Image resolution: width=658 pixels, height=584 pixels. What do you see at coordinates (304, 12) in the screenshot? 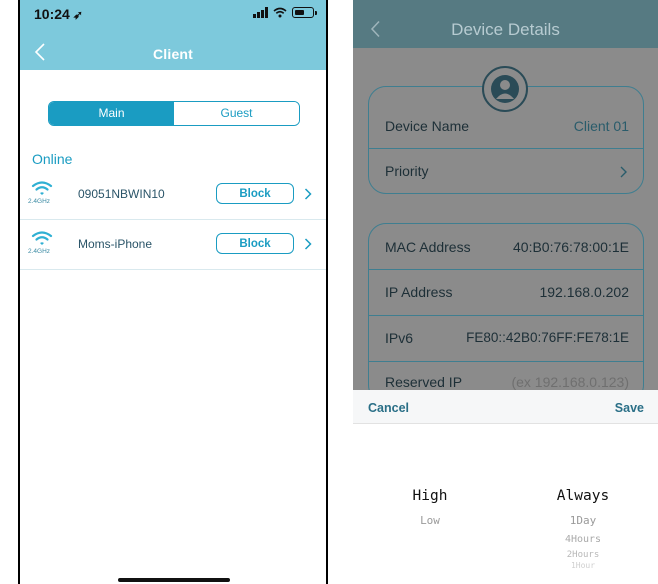
I see `battery-icon` at bounding box center [304, 12].